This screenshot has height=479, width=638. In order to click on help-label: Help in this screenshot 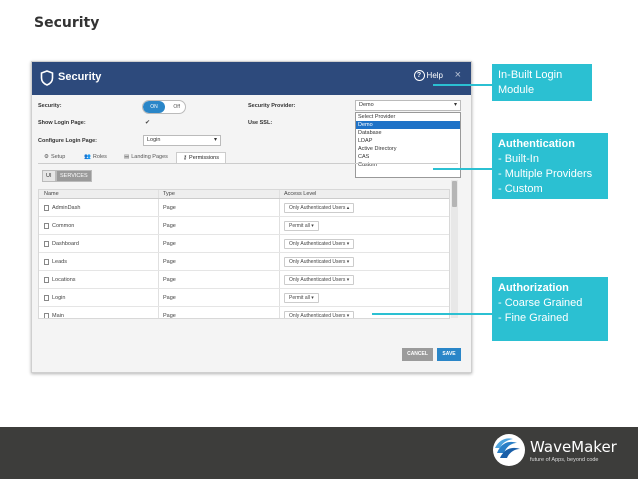, I will do `click(434, 75)`.